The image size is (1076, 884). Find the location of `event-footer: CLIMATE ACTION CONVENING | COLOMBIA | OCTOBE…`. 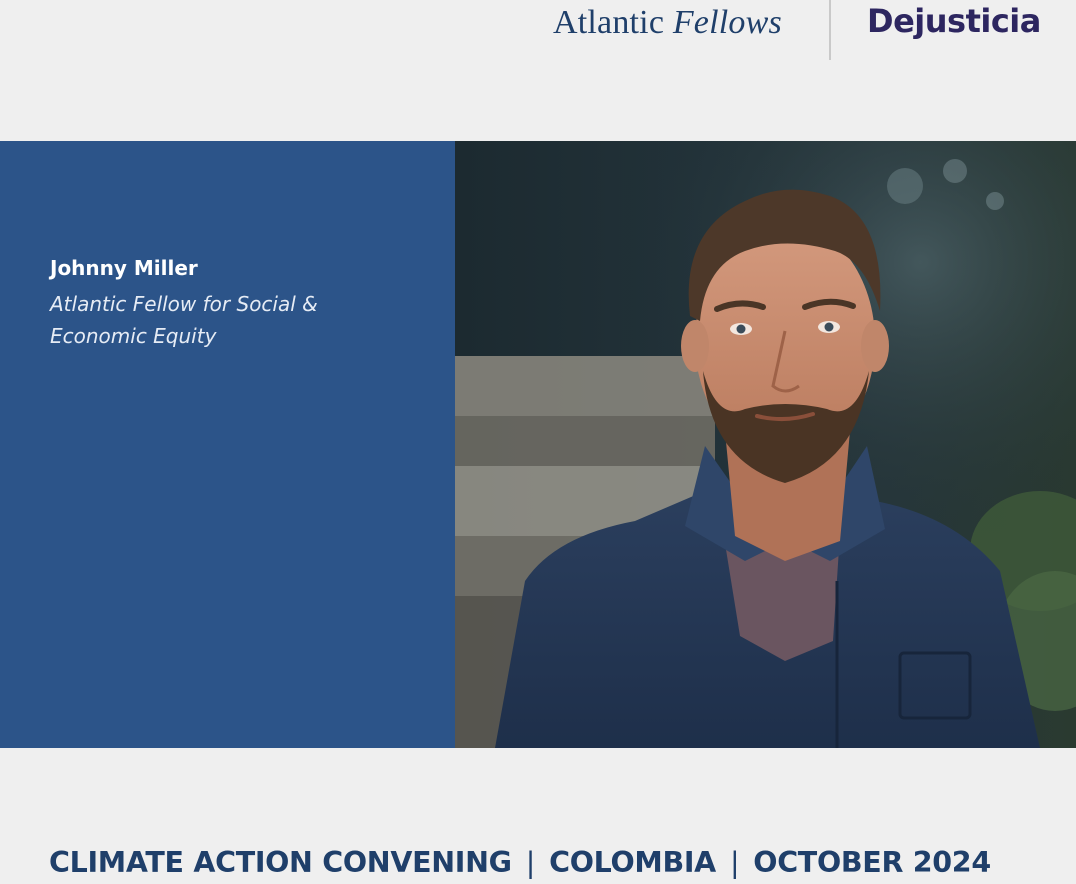

event-footer: CLIMATE ACTION CONVENING | COLOMBIA | OCTOBE… is located at coordinates (520, 862).